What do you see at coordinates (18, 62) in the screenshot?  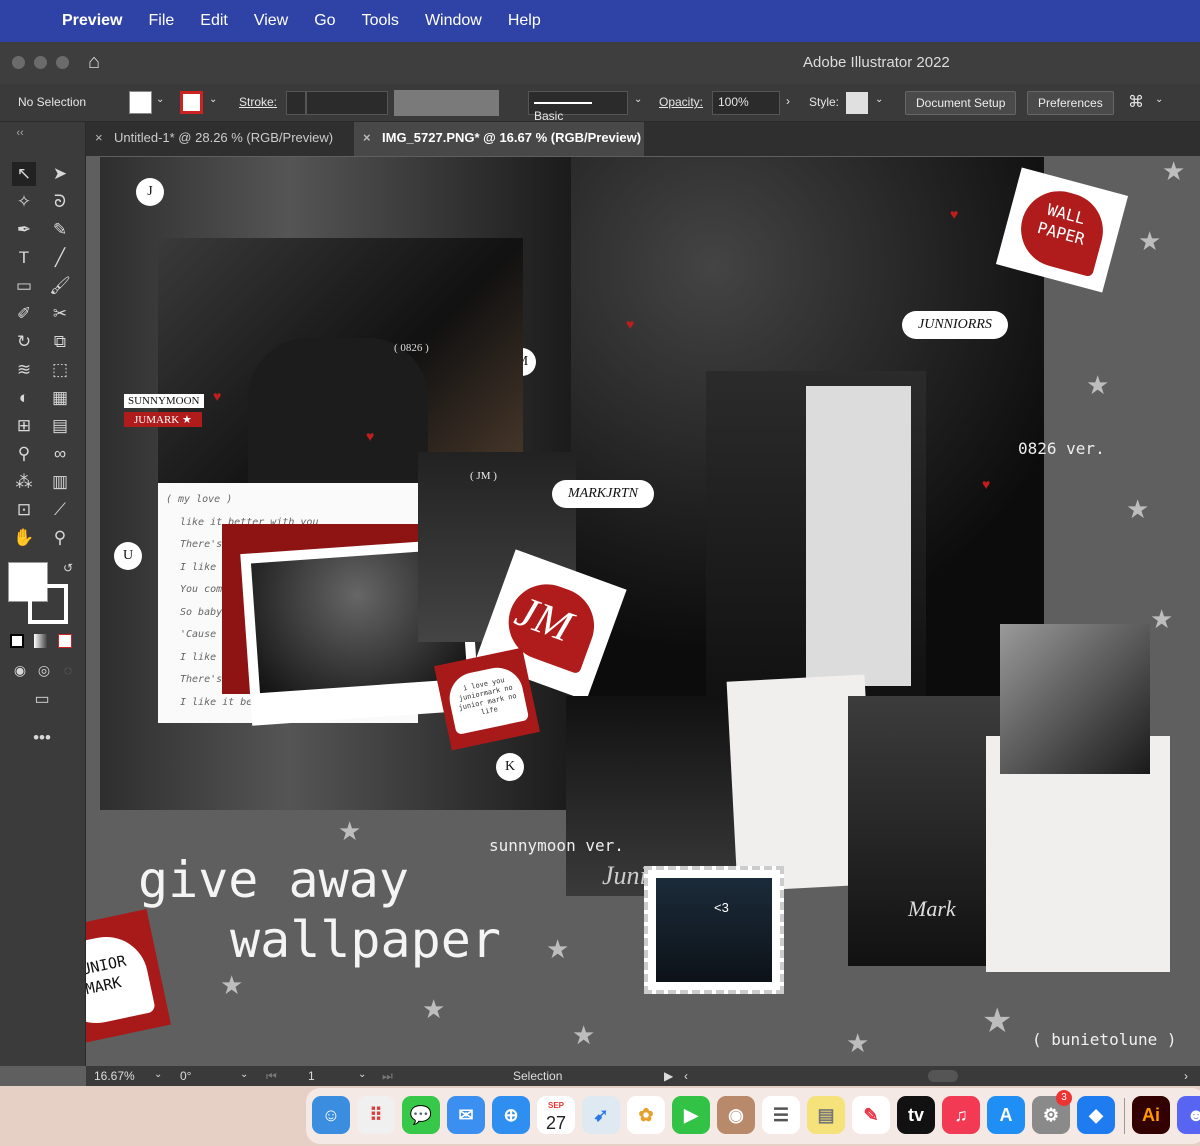 I see `close-window-button` at bounding box center [18, 62].